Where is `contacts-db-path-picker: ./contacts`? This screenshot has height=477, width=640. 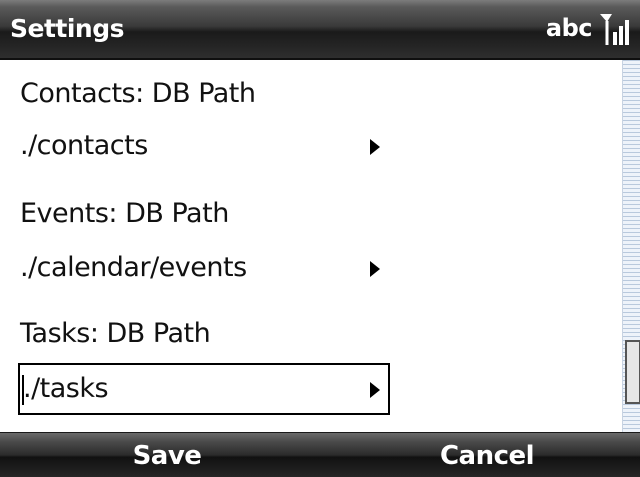
contacts-db-path-picker: ./contacts is located at coordinates (204, 146).